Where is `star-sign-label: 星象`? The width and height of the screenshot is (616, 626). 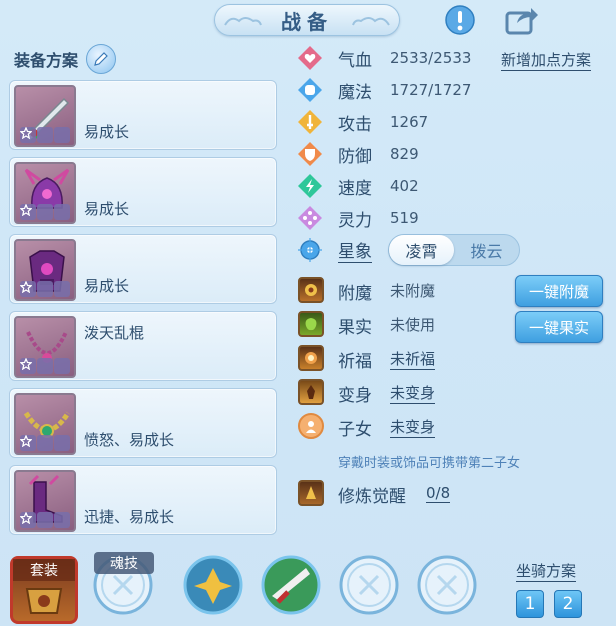 star-sign-label: 星象 is located at coordinates (355, 250).